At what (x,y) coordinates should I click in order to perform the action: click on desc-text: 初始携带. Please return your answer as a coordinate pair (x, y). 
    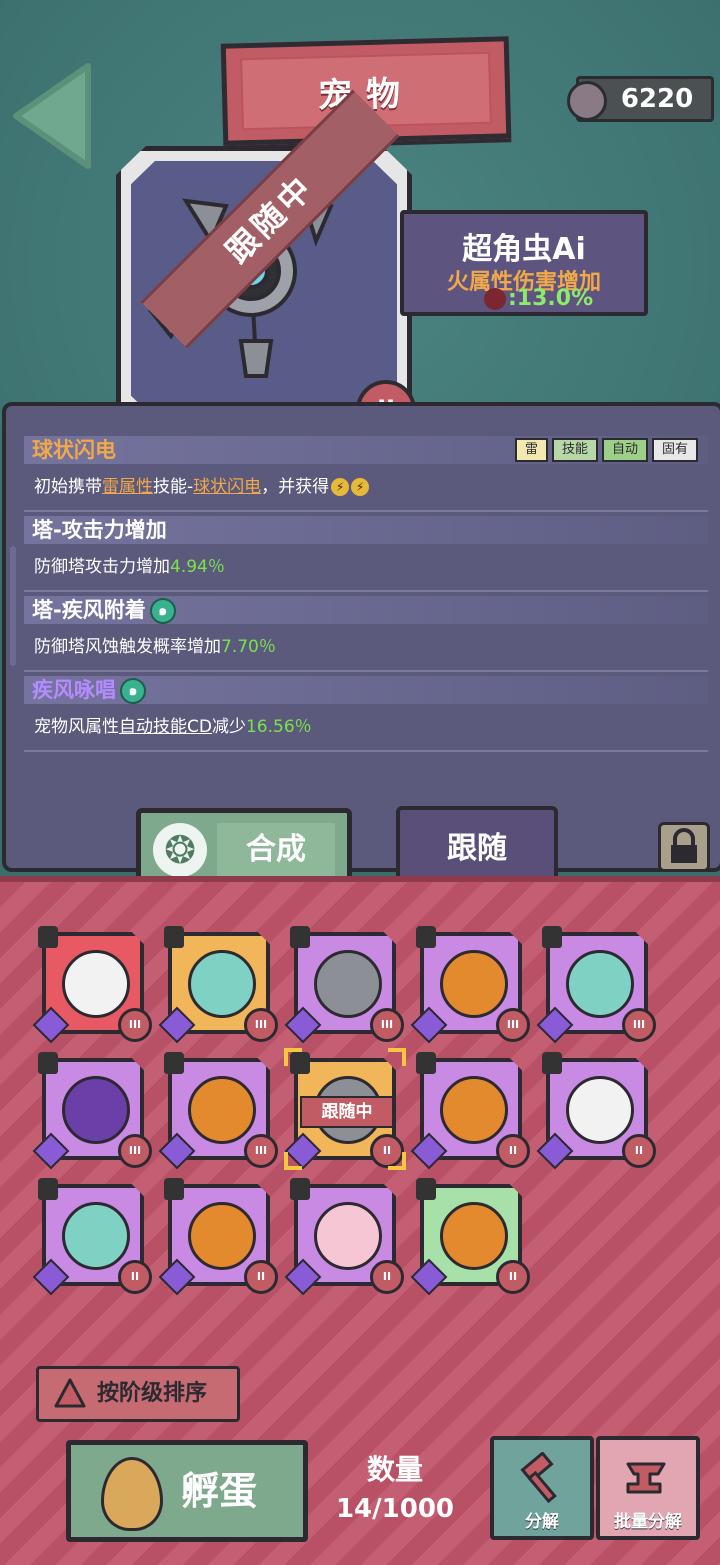
    Looking at the image, I should click on (68, 487).